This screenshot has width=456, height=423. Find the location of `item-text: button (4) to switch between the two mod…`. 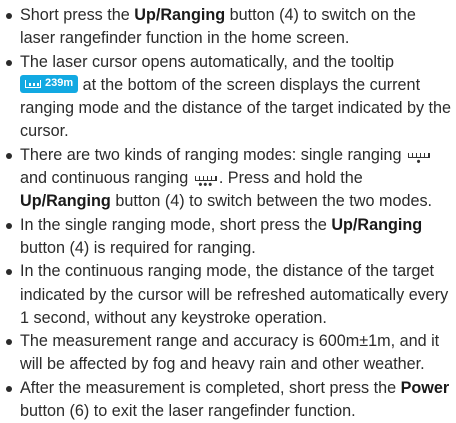

item-text: button (4) to switch between the two mod… is located at coordinates (271, 201).